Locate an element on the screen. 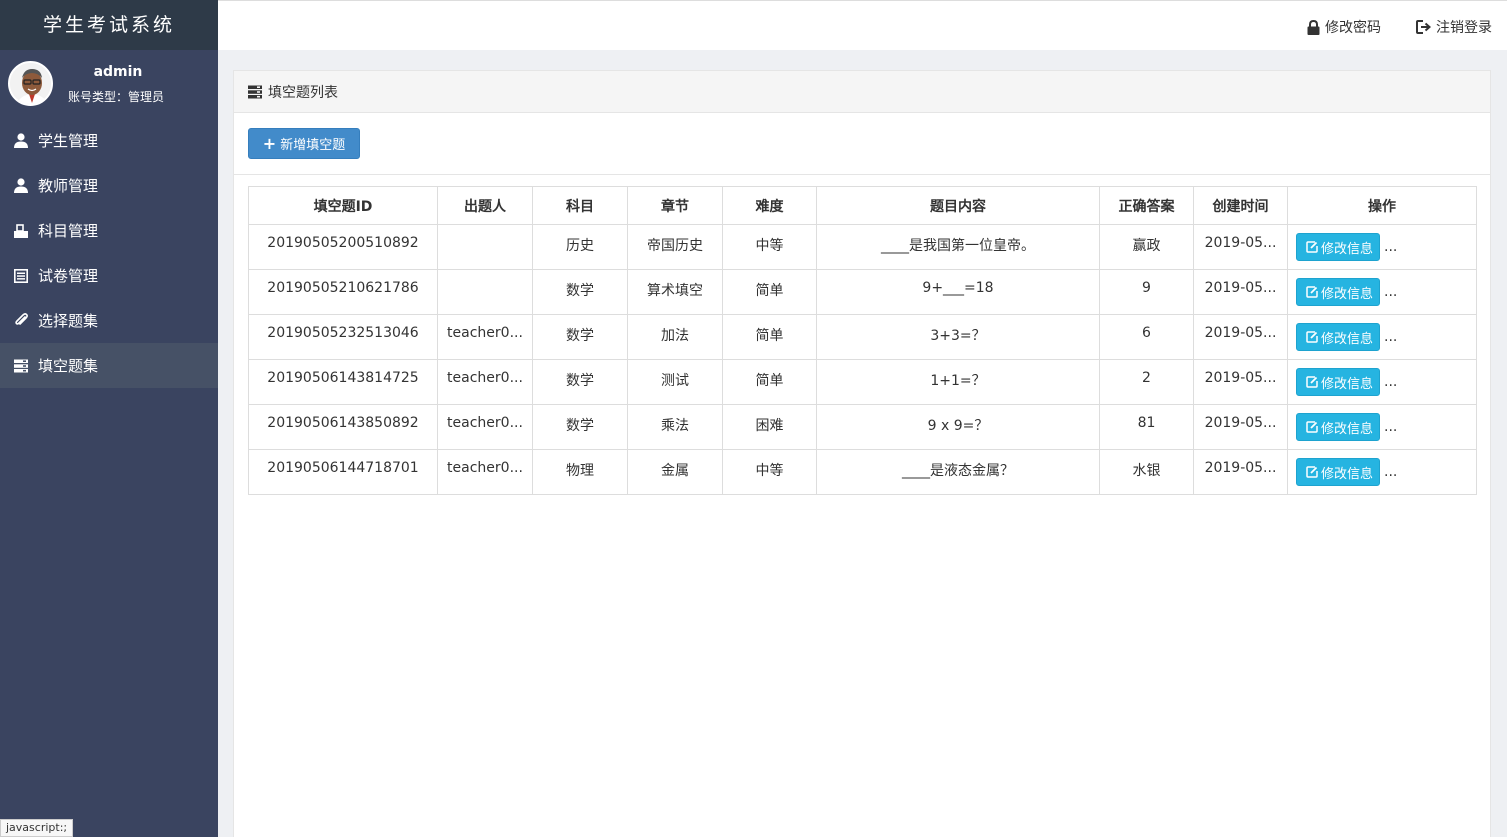  sidebar-item-fill-blank-questions: 填空题集 is located at coordinates (109, 365).